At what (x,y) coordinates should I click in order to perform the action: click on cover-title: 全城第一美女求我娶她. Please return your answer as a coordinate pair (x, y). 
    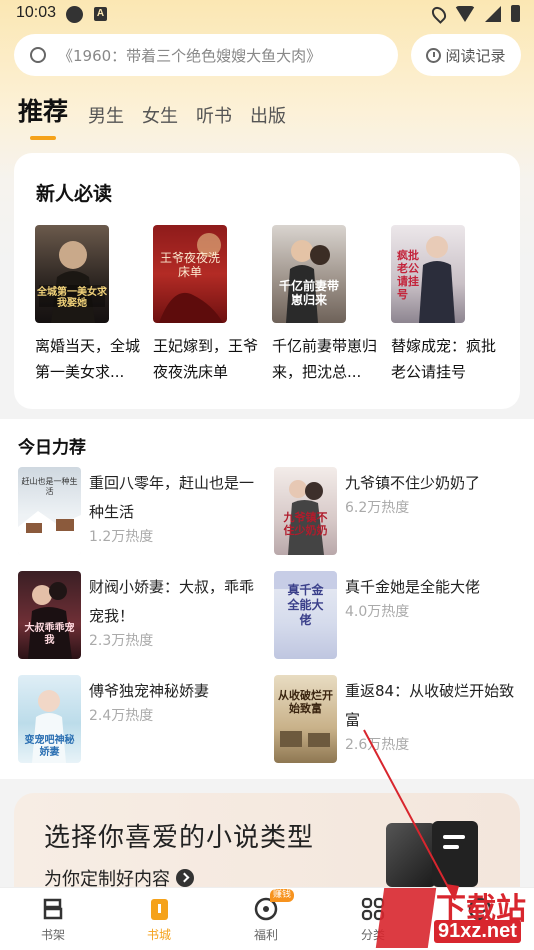
    Looking at the image, I should click on (72, 298).